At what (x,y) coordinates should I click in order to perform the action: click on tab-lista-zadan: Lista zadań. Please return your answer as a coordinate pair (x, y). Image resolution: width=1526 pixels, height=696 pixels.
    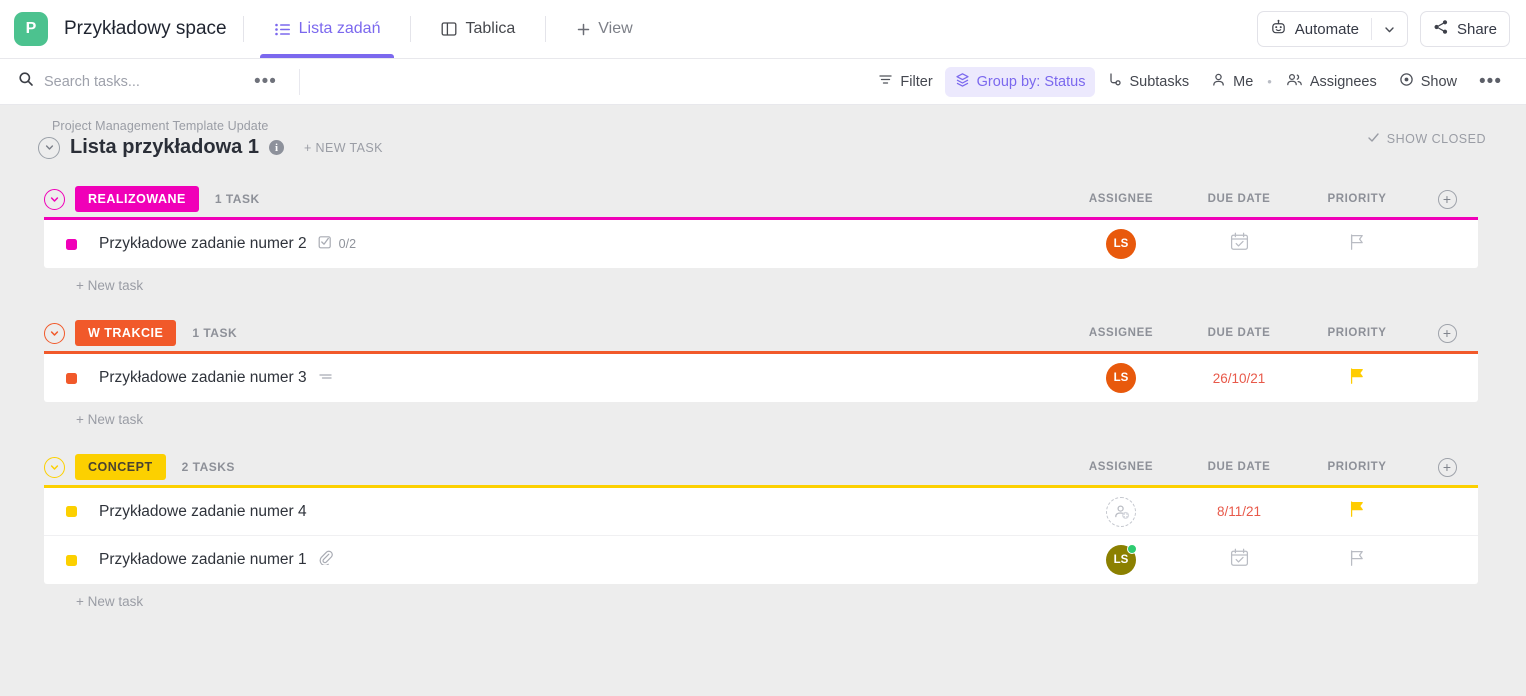
    Looking at the image, I should click on (327, 29).